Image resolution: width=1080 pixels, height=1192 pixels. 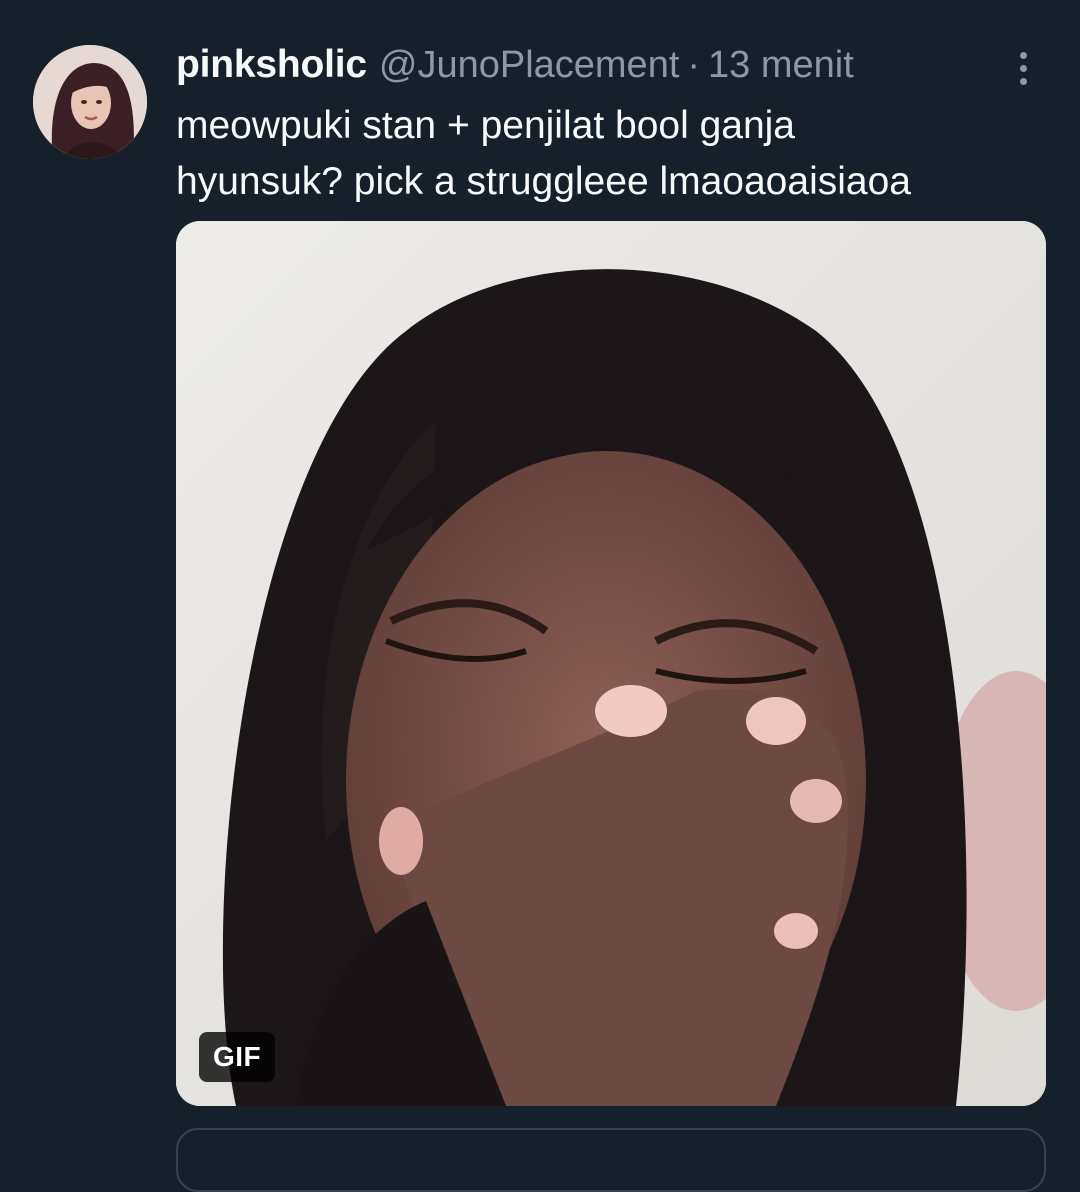 What do you see at coordinates (543, 181) in the screenshot?
I see `tweet-text-line: hyunsuk? pick a struggleee lmaoaoaisiaoa` at bounding box center [543, 181].